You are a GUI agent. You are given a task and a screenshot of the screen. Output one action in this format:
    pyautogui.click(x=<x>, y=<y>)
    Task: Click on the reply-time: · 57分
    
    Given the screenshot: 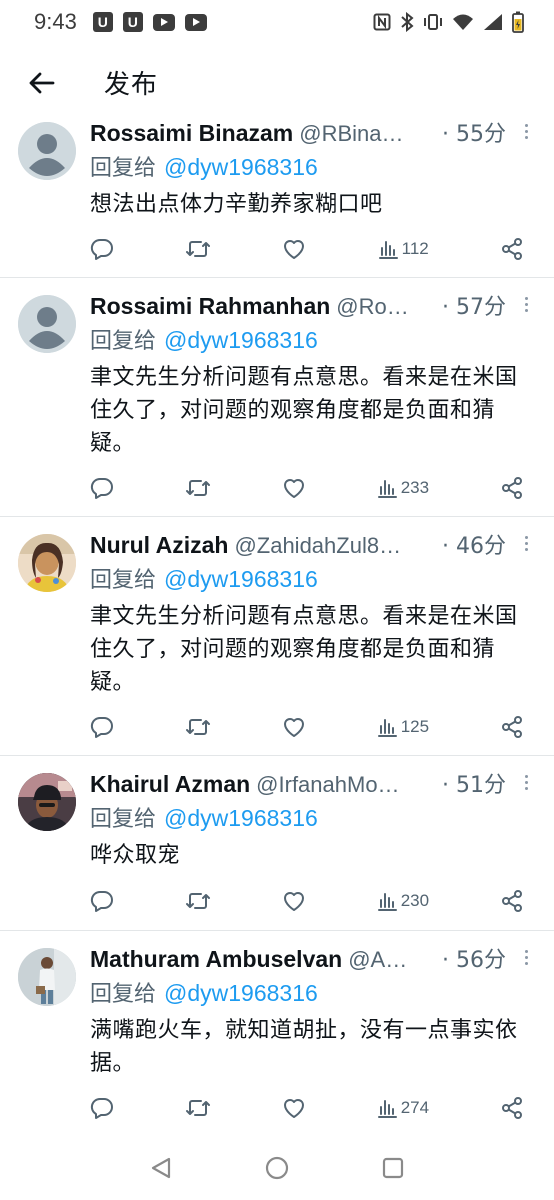 What is the action you would take?
    pyautogui.click(x=474, y=307)
    